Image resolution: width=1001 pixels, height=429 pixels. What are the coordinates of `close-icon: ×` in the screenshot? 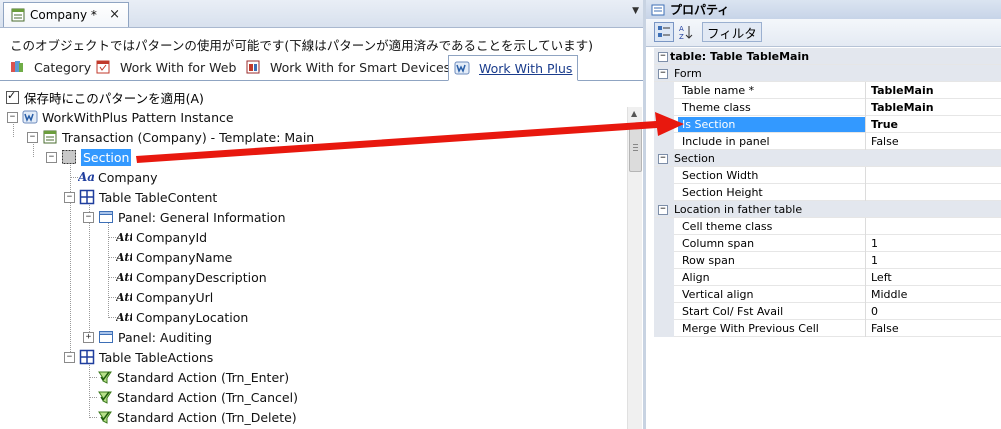 It's located at (114, 14).